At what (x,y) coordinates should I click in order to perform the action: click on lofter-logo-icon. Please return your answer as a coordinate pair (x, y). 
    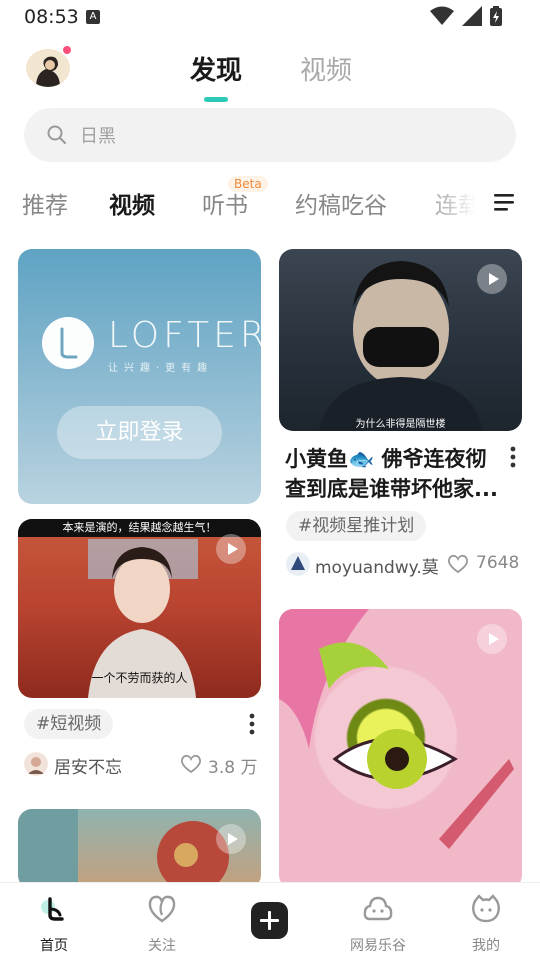
    Looking at the image, I should click on (68, 343).